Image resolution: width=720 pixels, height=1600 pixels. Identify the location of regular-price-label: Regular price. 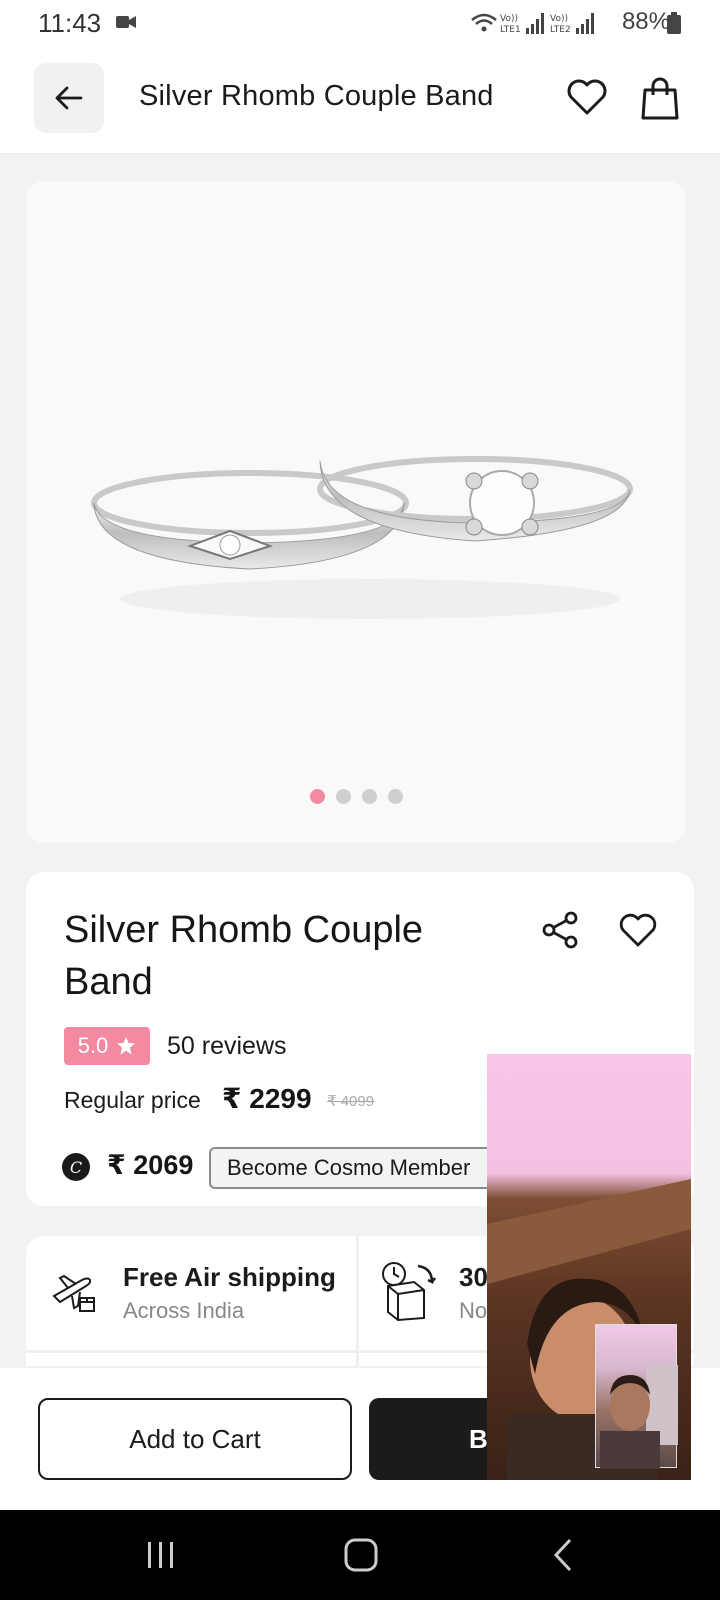
(132, 1100).